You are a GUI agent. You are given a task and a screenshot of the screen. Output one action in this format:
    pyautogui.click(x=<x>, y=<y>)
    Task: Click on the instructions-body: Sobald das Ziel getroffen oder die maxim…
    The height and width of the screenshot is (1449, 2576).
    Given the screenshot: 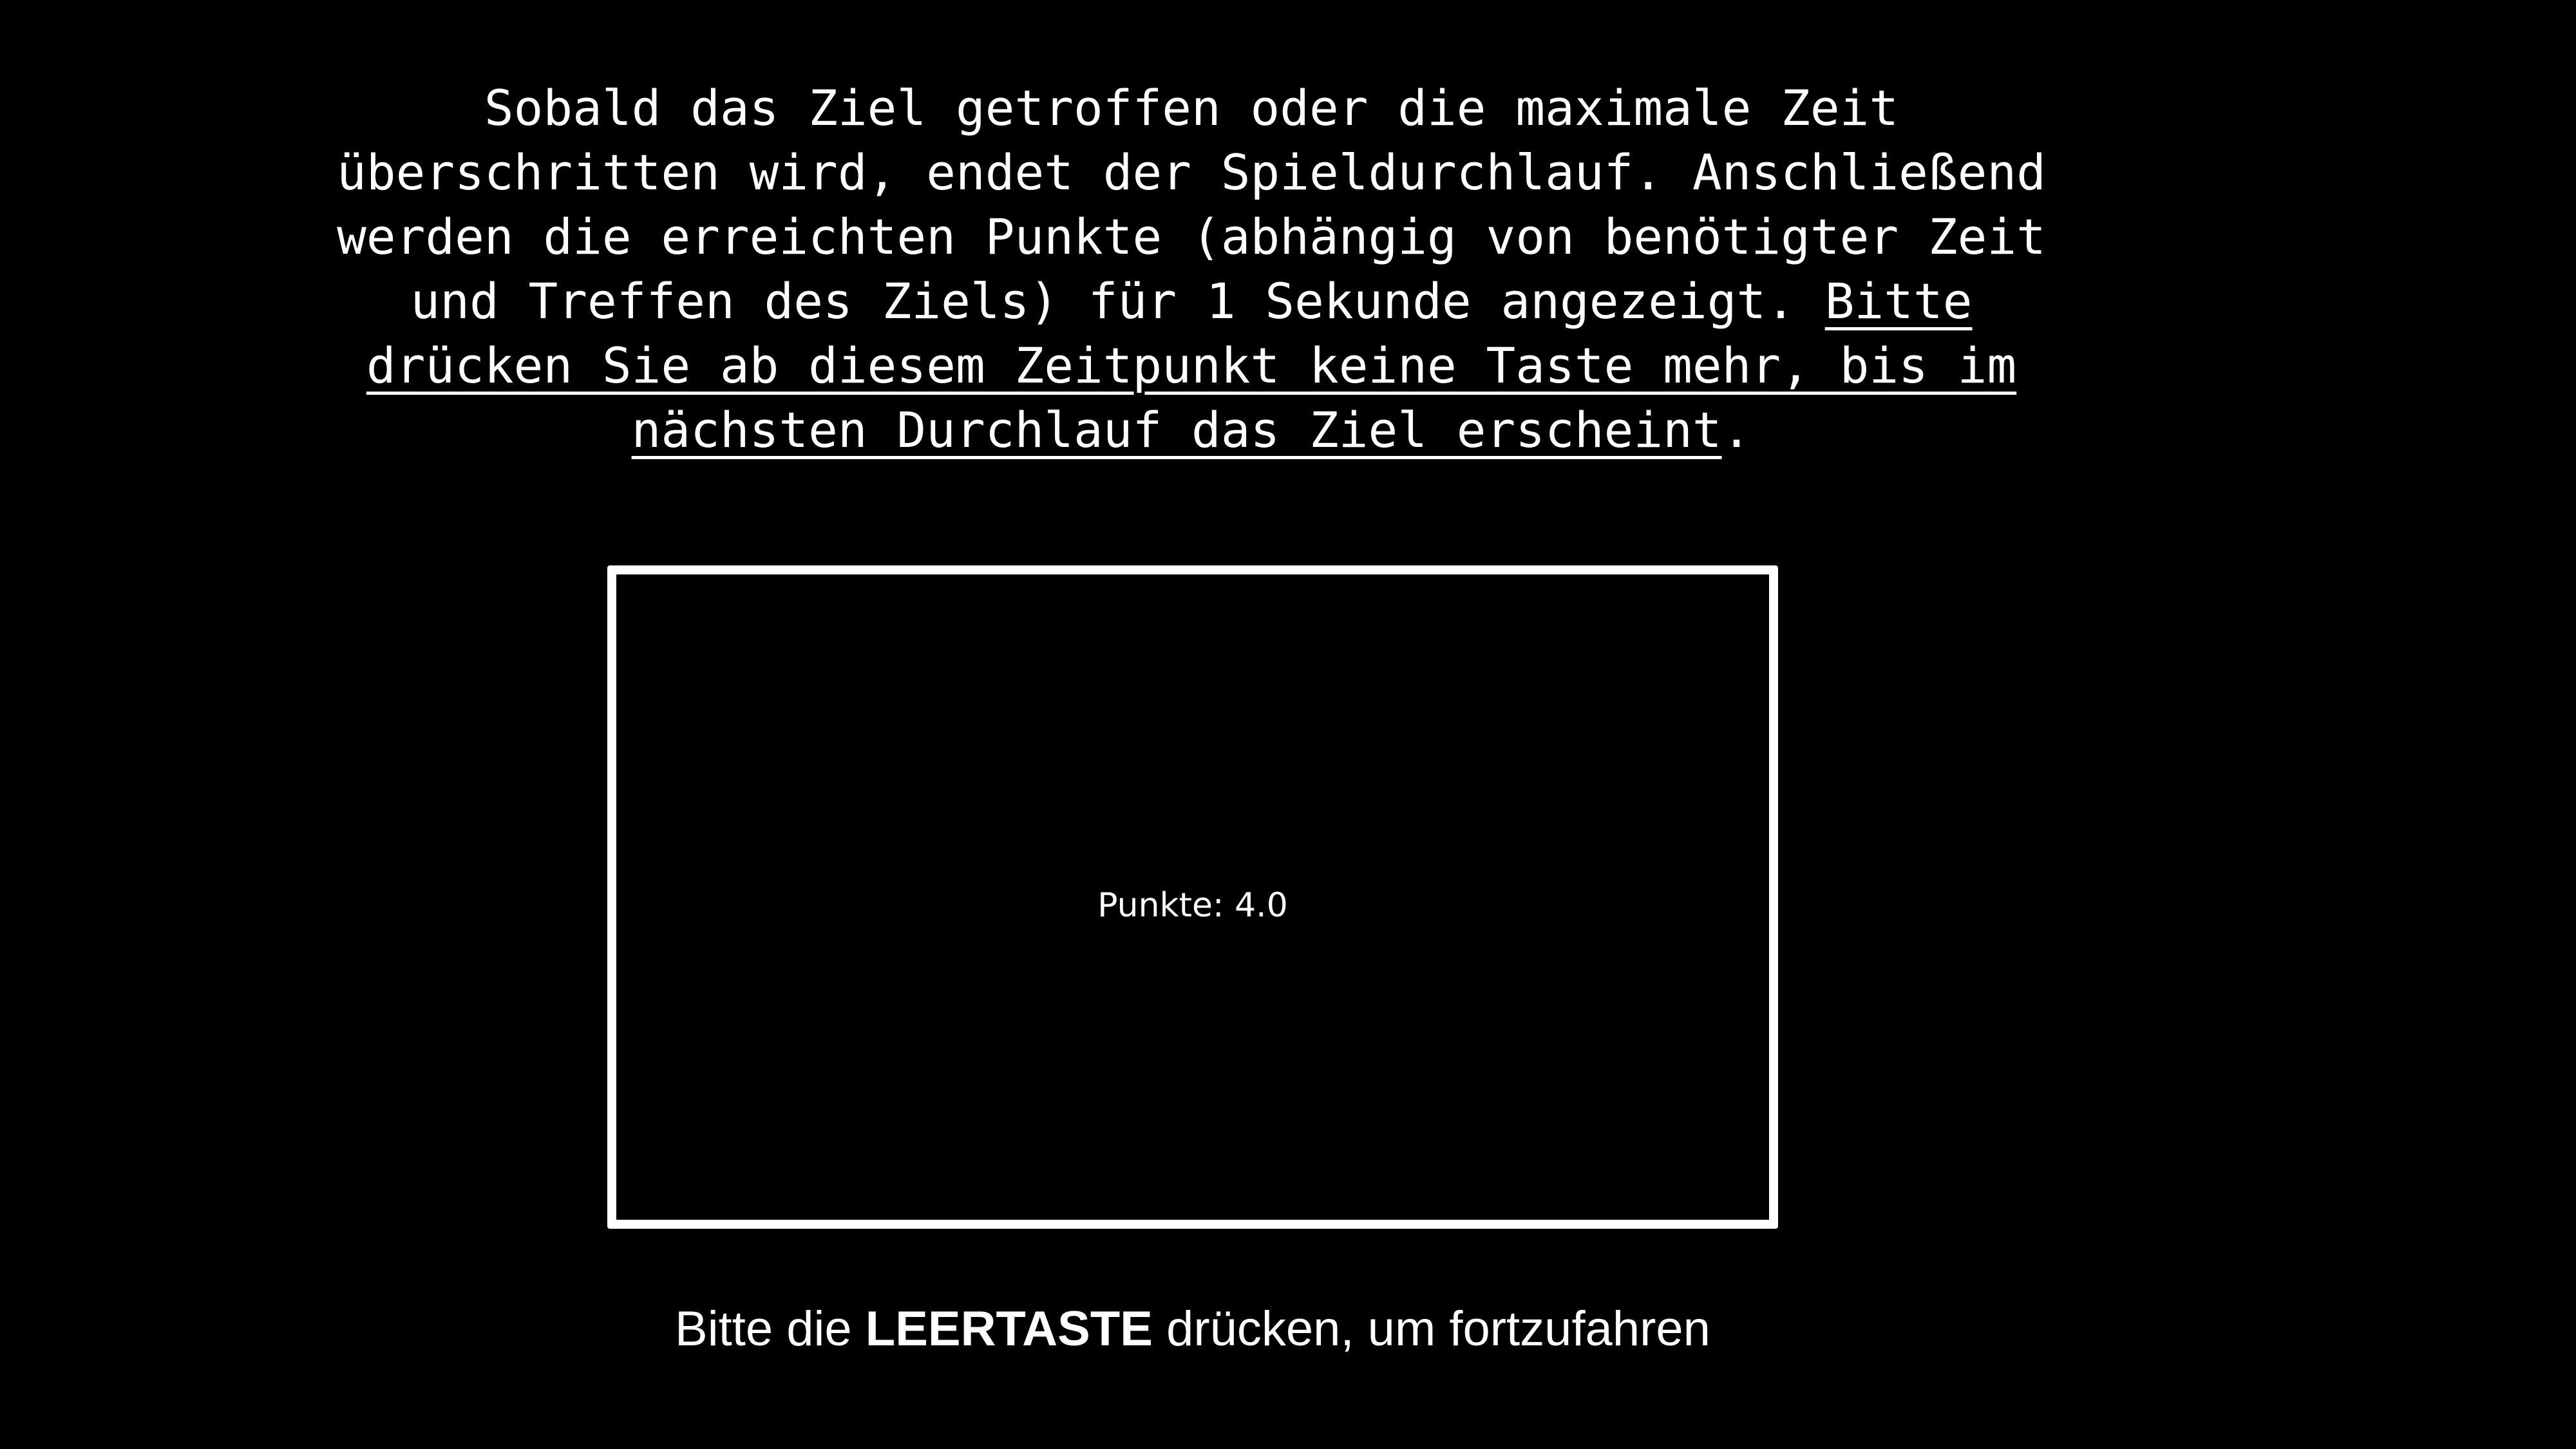 What is the action you would take?
    pyautogui.click(x=1191, y=205)
    